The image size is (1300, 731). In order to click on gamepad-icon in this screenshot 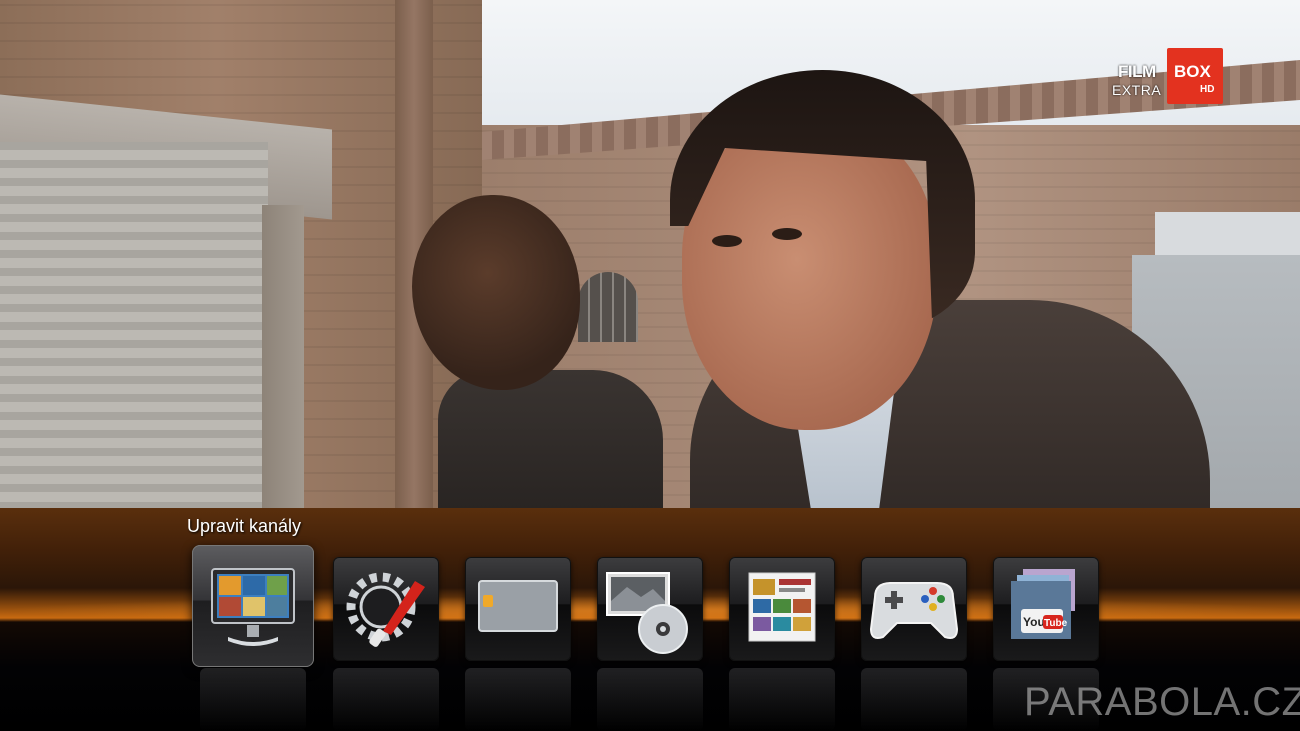, I will do `click(914, 610)`.